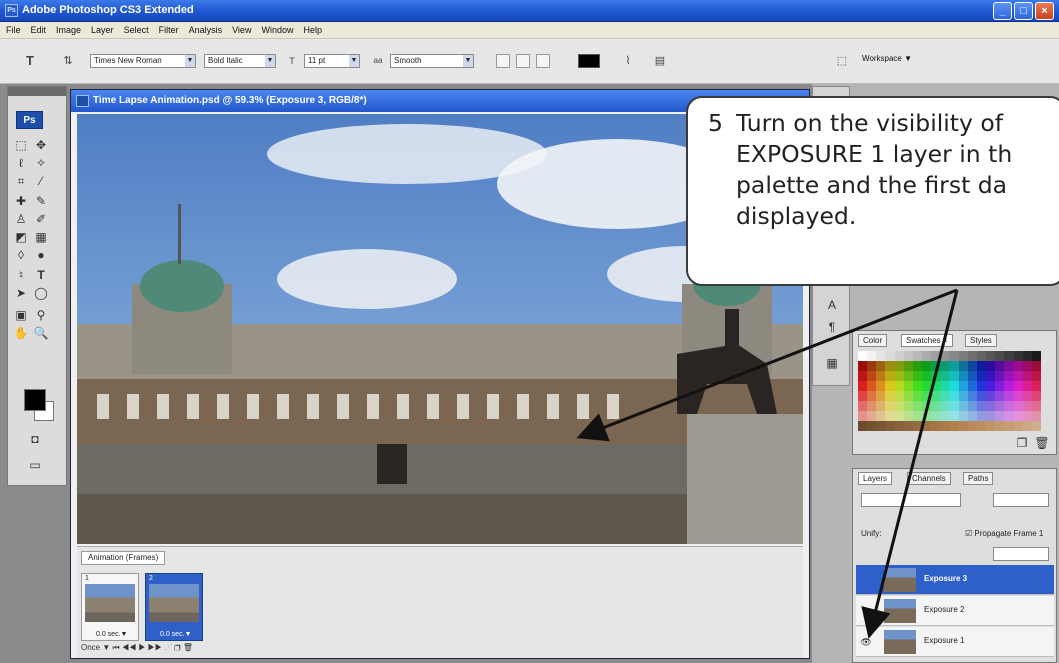 The image size is (1059, 663). What do you see at coordinates (1022, 443) in the screenshot?
I see `new-swatch-icon: ❐` at bounding box center [1022, 443].